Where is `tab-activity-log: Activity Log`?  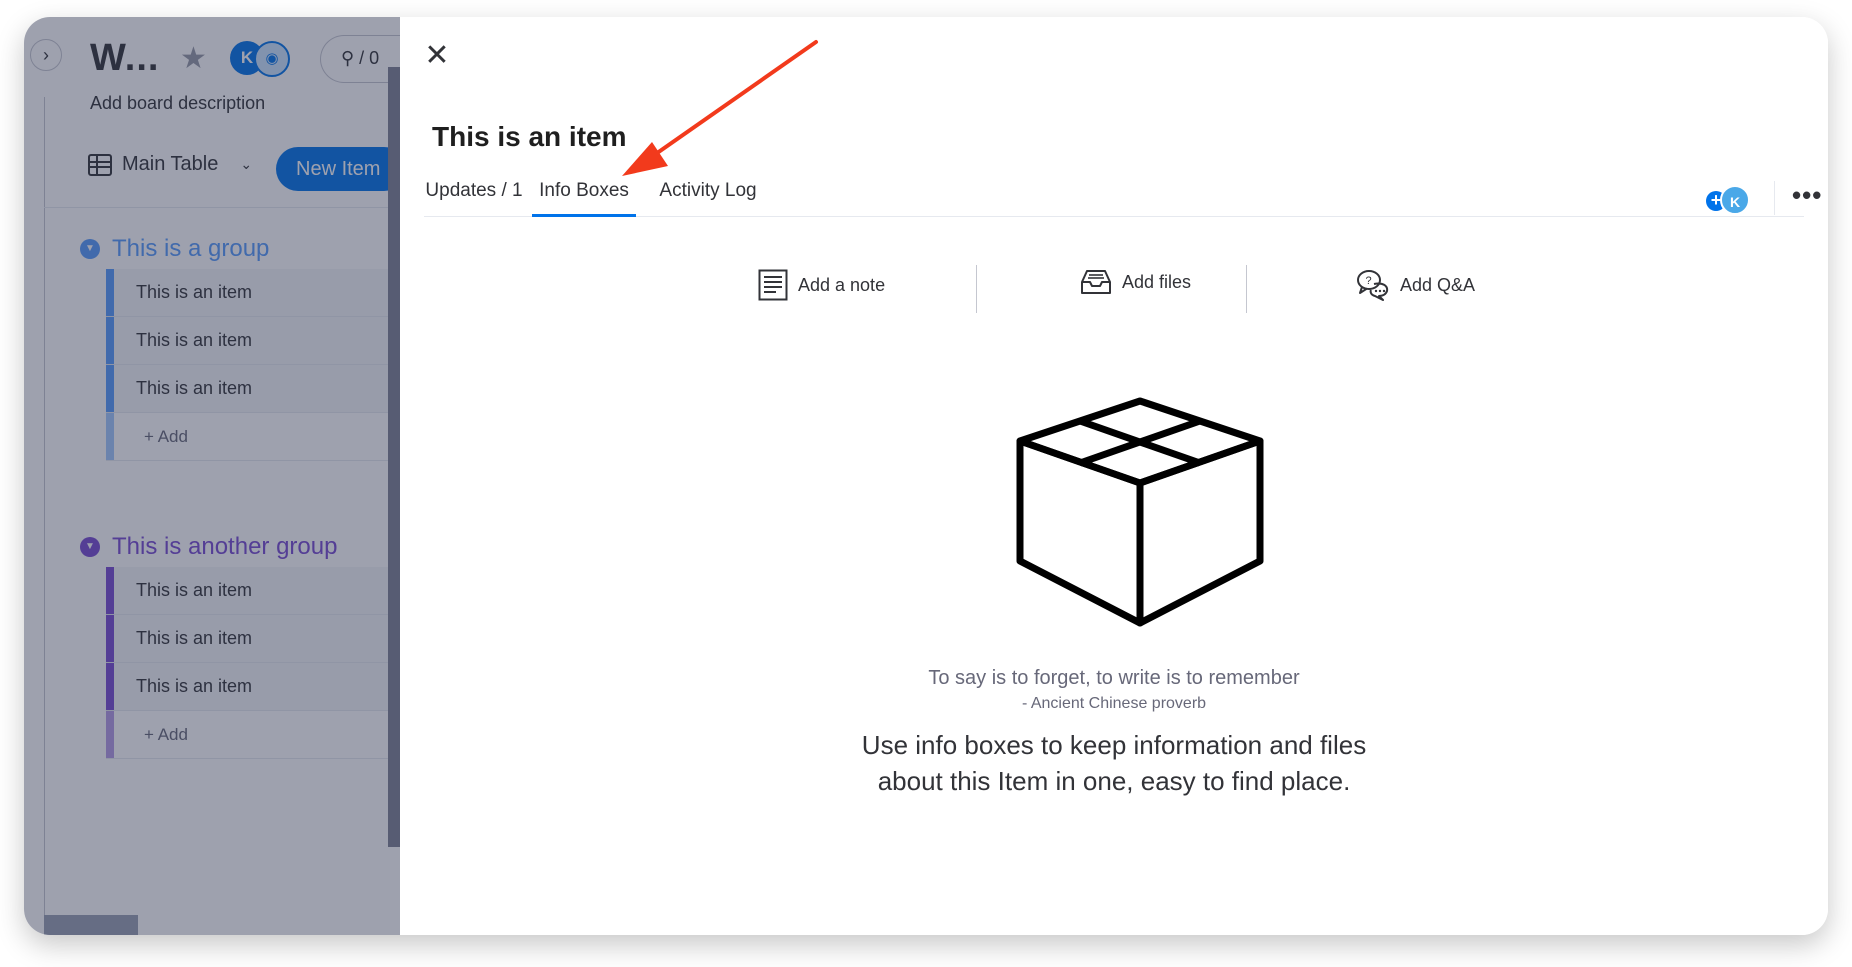 tab-activity-log: Activity Log is located at coordinates (708, 193).